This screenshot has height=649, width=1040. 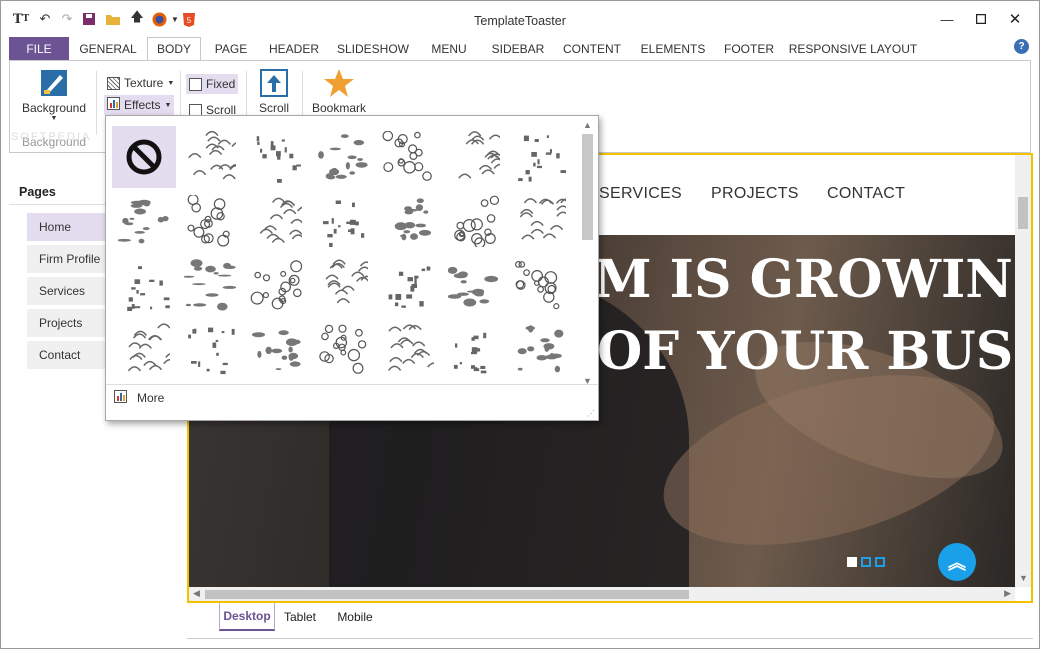 What do you see at coordinates (300, 617) in the screenshot?
I see `tab-tablet: Tablet` at bounding box center [300, 617].